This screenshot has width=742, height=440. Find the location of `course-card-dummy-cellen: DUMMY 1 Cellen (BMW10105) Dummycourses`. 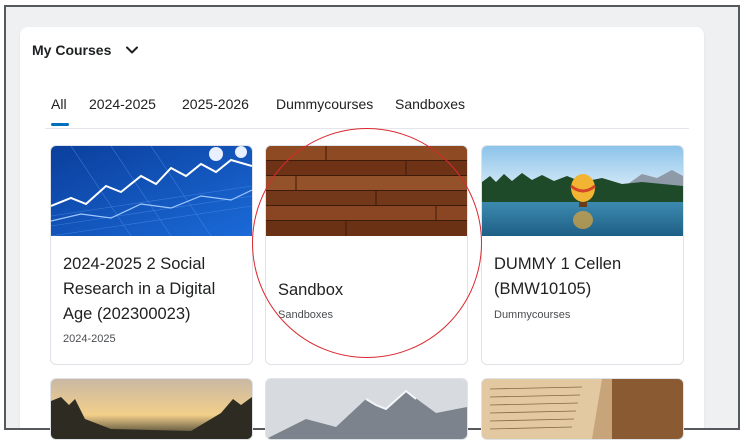

course-card-dummy-cellen: DUMMY 1 Cellen (BMW10105) Dummycourses is located at coordinates (582, 255).